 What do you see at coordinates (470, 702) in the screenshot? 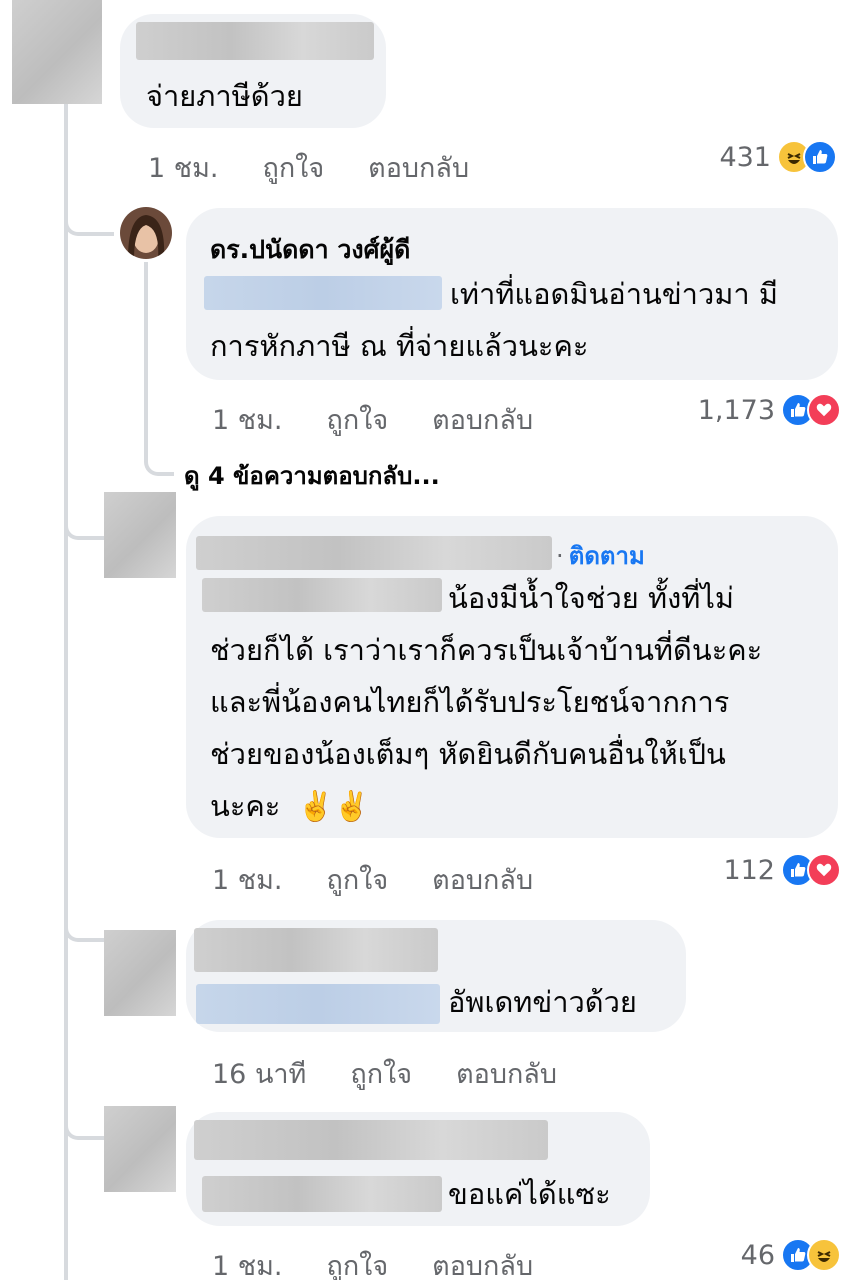
I see `comment-text-line: และพี่น้องคนไทยก็ได้รับประโยชน์จากการ` at bounding box center [470, 702].